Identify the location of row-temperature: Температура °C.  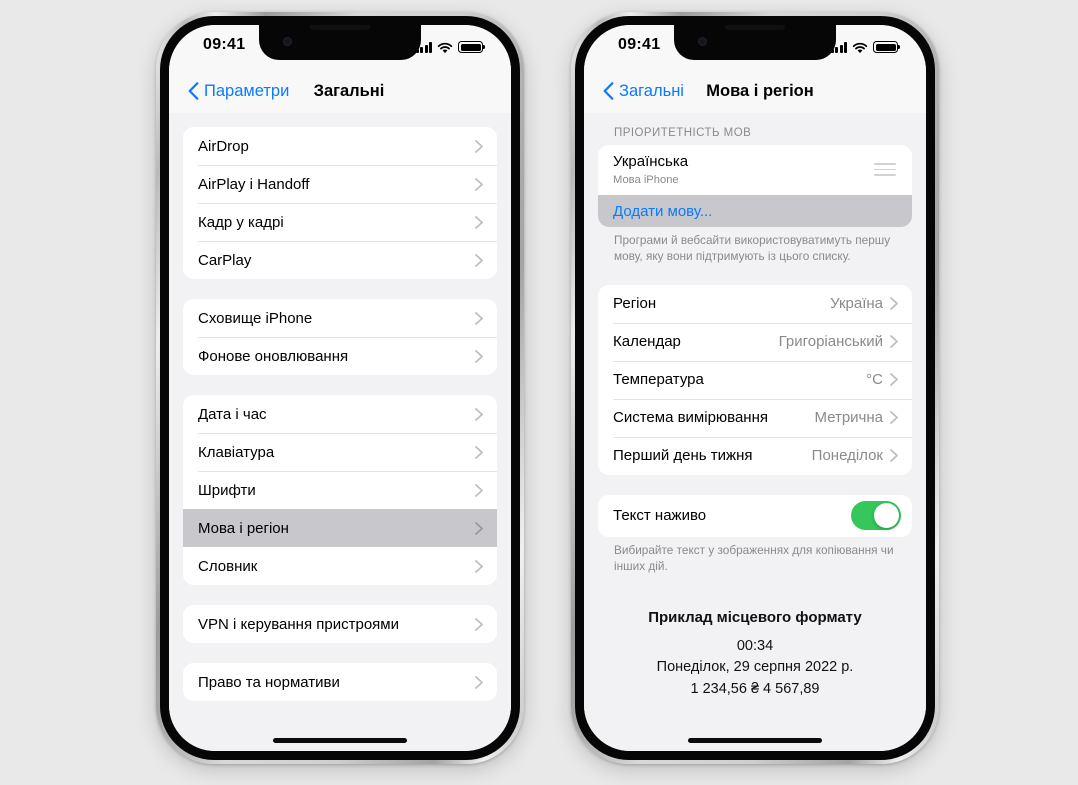
(755, 379).